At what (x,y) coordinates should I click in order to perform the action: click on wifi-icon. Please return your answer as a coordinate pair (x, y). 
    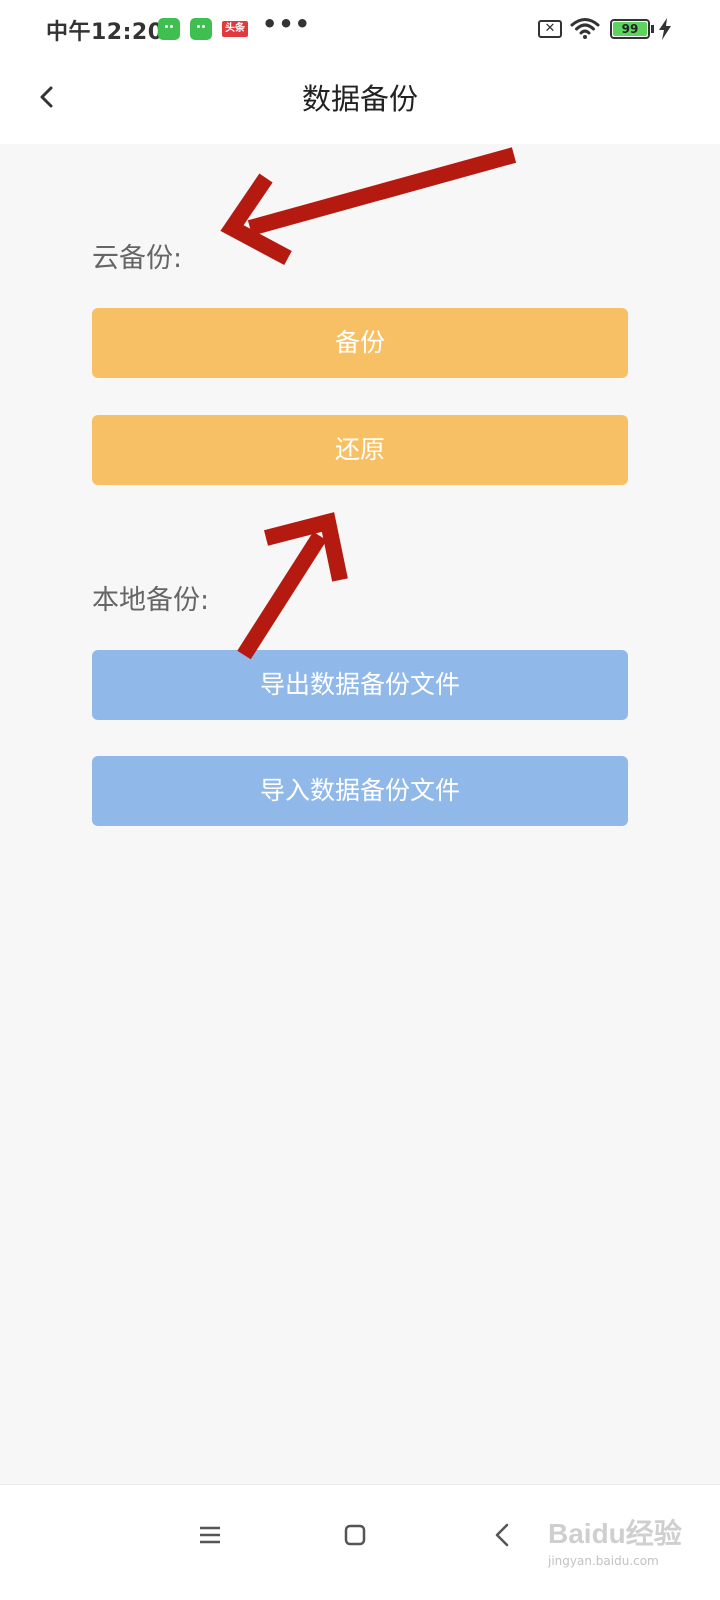
    Looking at the image, I should click on (585, 28).